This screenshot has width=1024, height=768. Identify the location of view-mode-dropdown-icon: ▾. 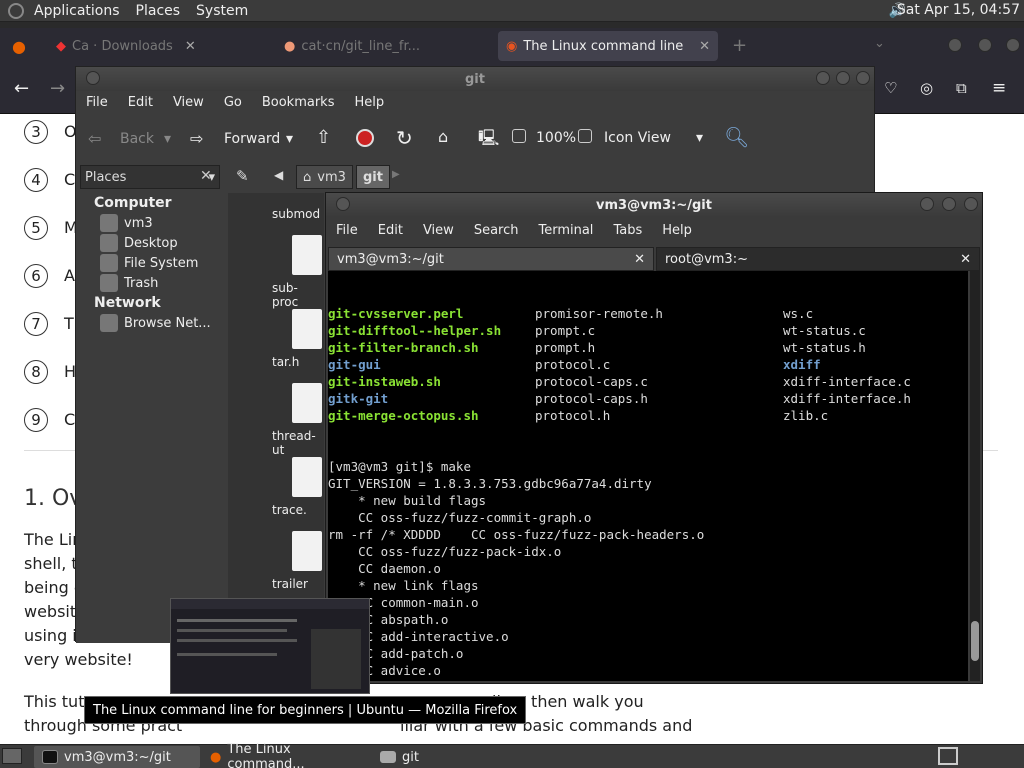
(699, 138).